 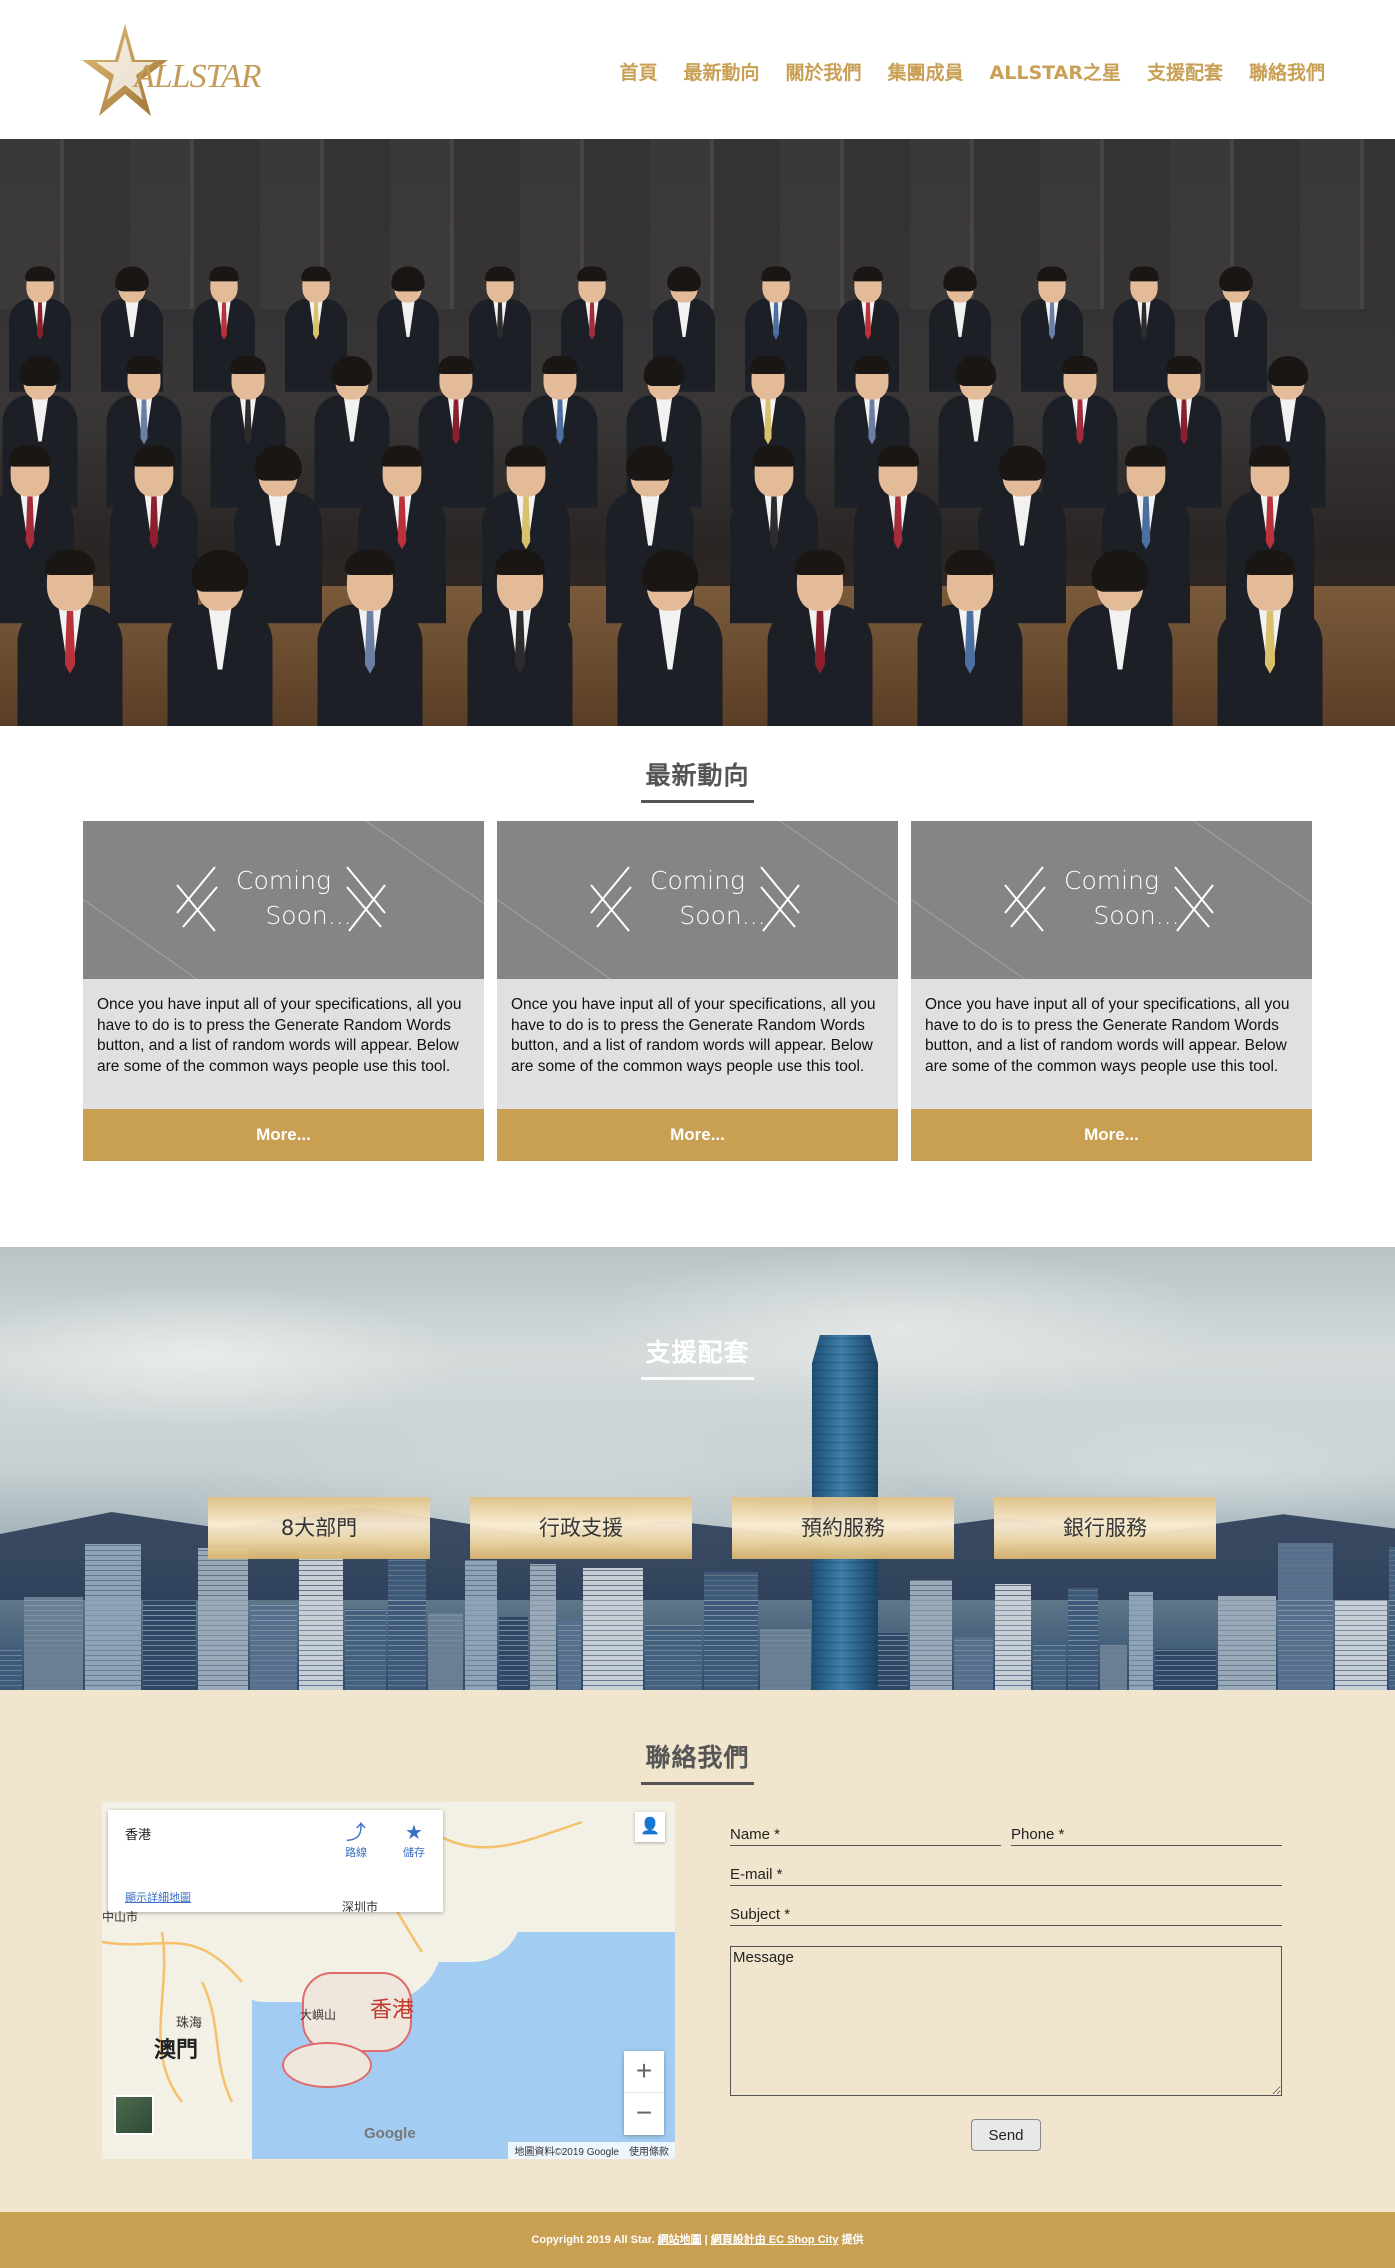 I want to click on allstar-logo: ALLSTAR, so click(x=192, y=70).